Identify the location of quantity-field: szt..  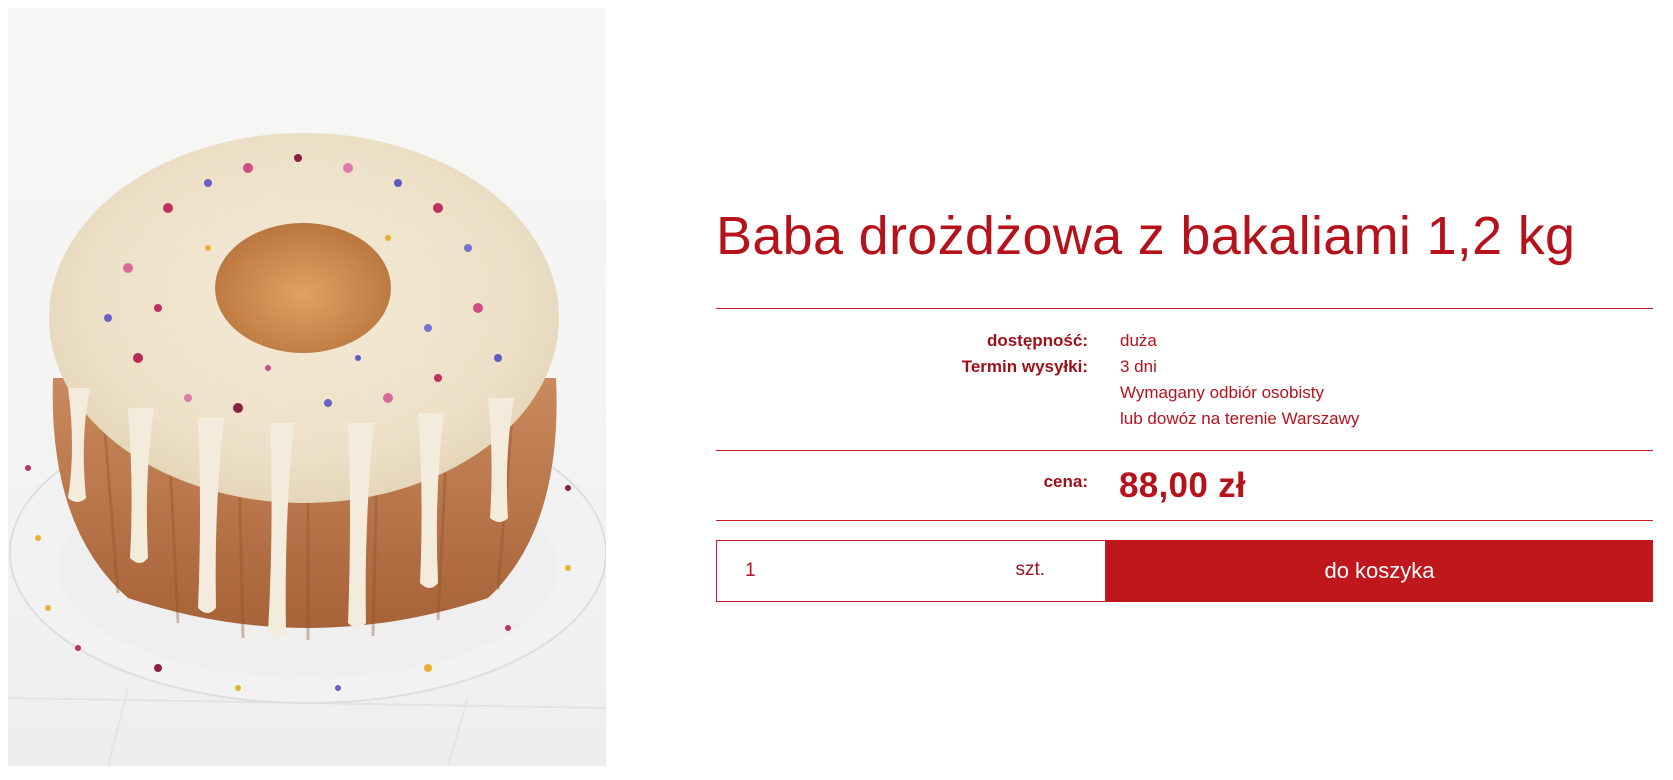
(911, 571).